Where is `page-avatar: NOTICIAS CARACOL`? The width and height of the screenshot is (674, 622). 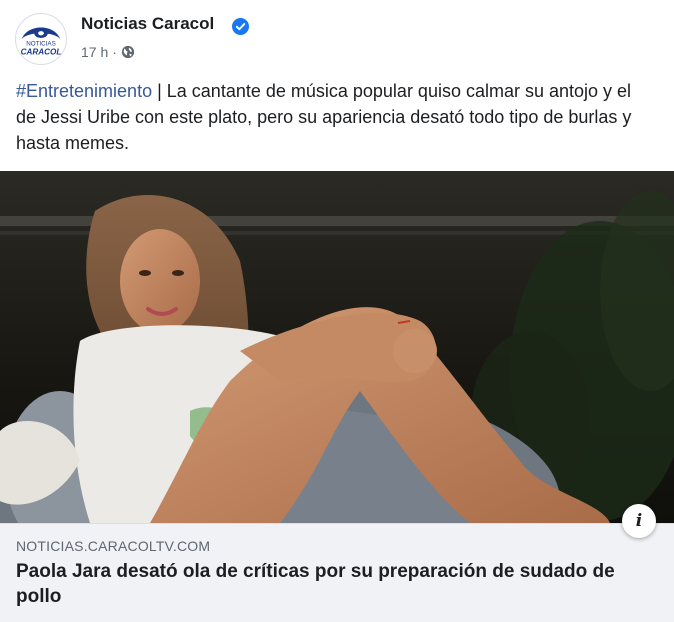
page-avatar: NOTICIAS CARACOL is located at coordinates (41, 39).